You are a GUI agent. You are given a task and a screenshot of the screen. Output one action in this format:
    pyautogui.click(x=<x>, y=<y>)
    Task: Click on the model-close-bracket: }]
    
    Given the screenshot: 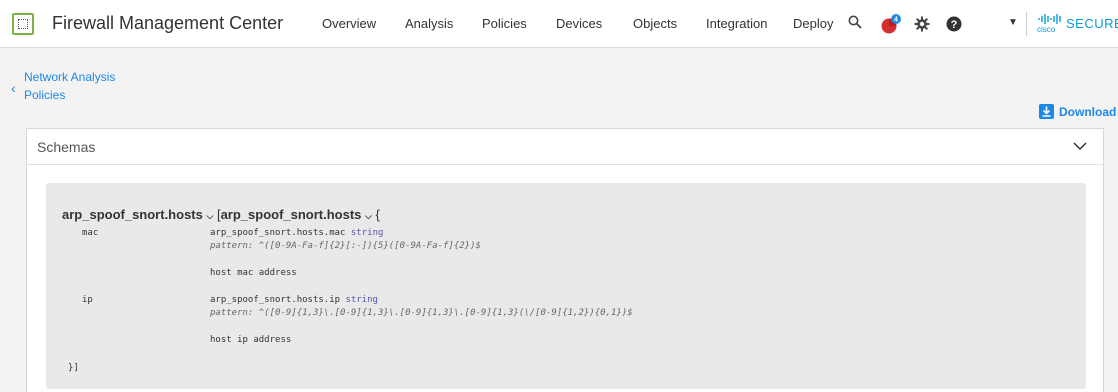 What is the action you would take?
    pyautogui.click(x=73, y=368)
    